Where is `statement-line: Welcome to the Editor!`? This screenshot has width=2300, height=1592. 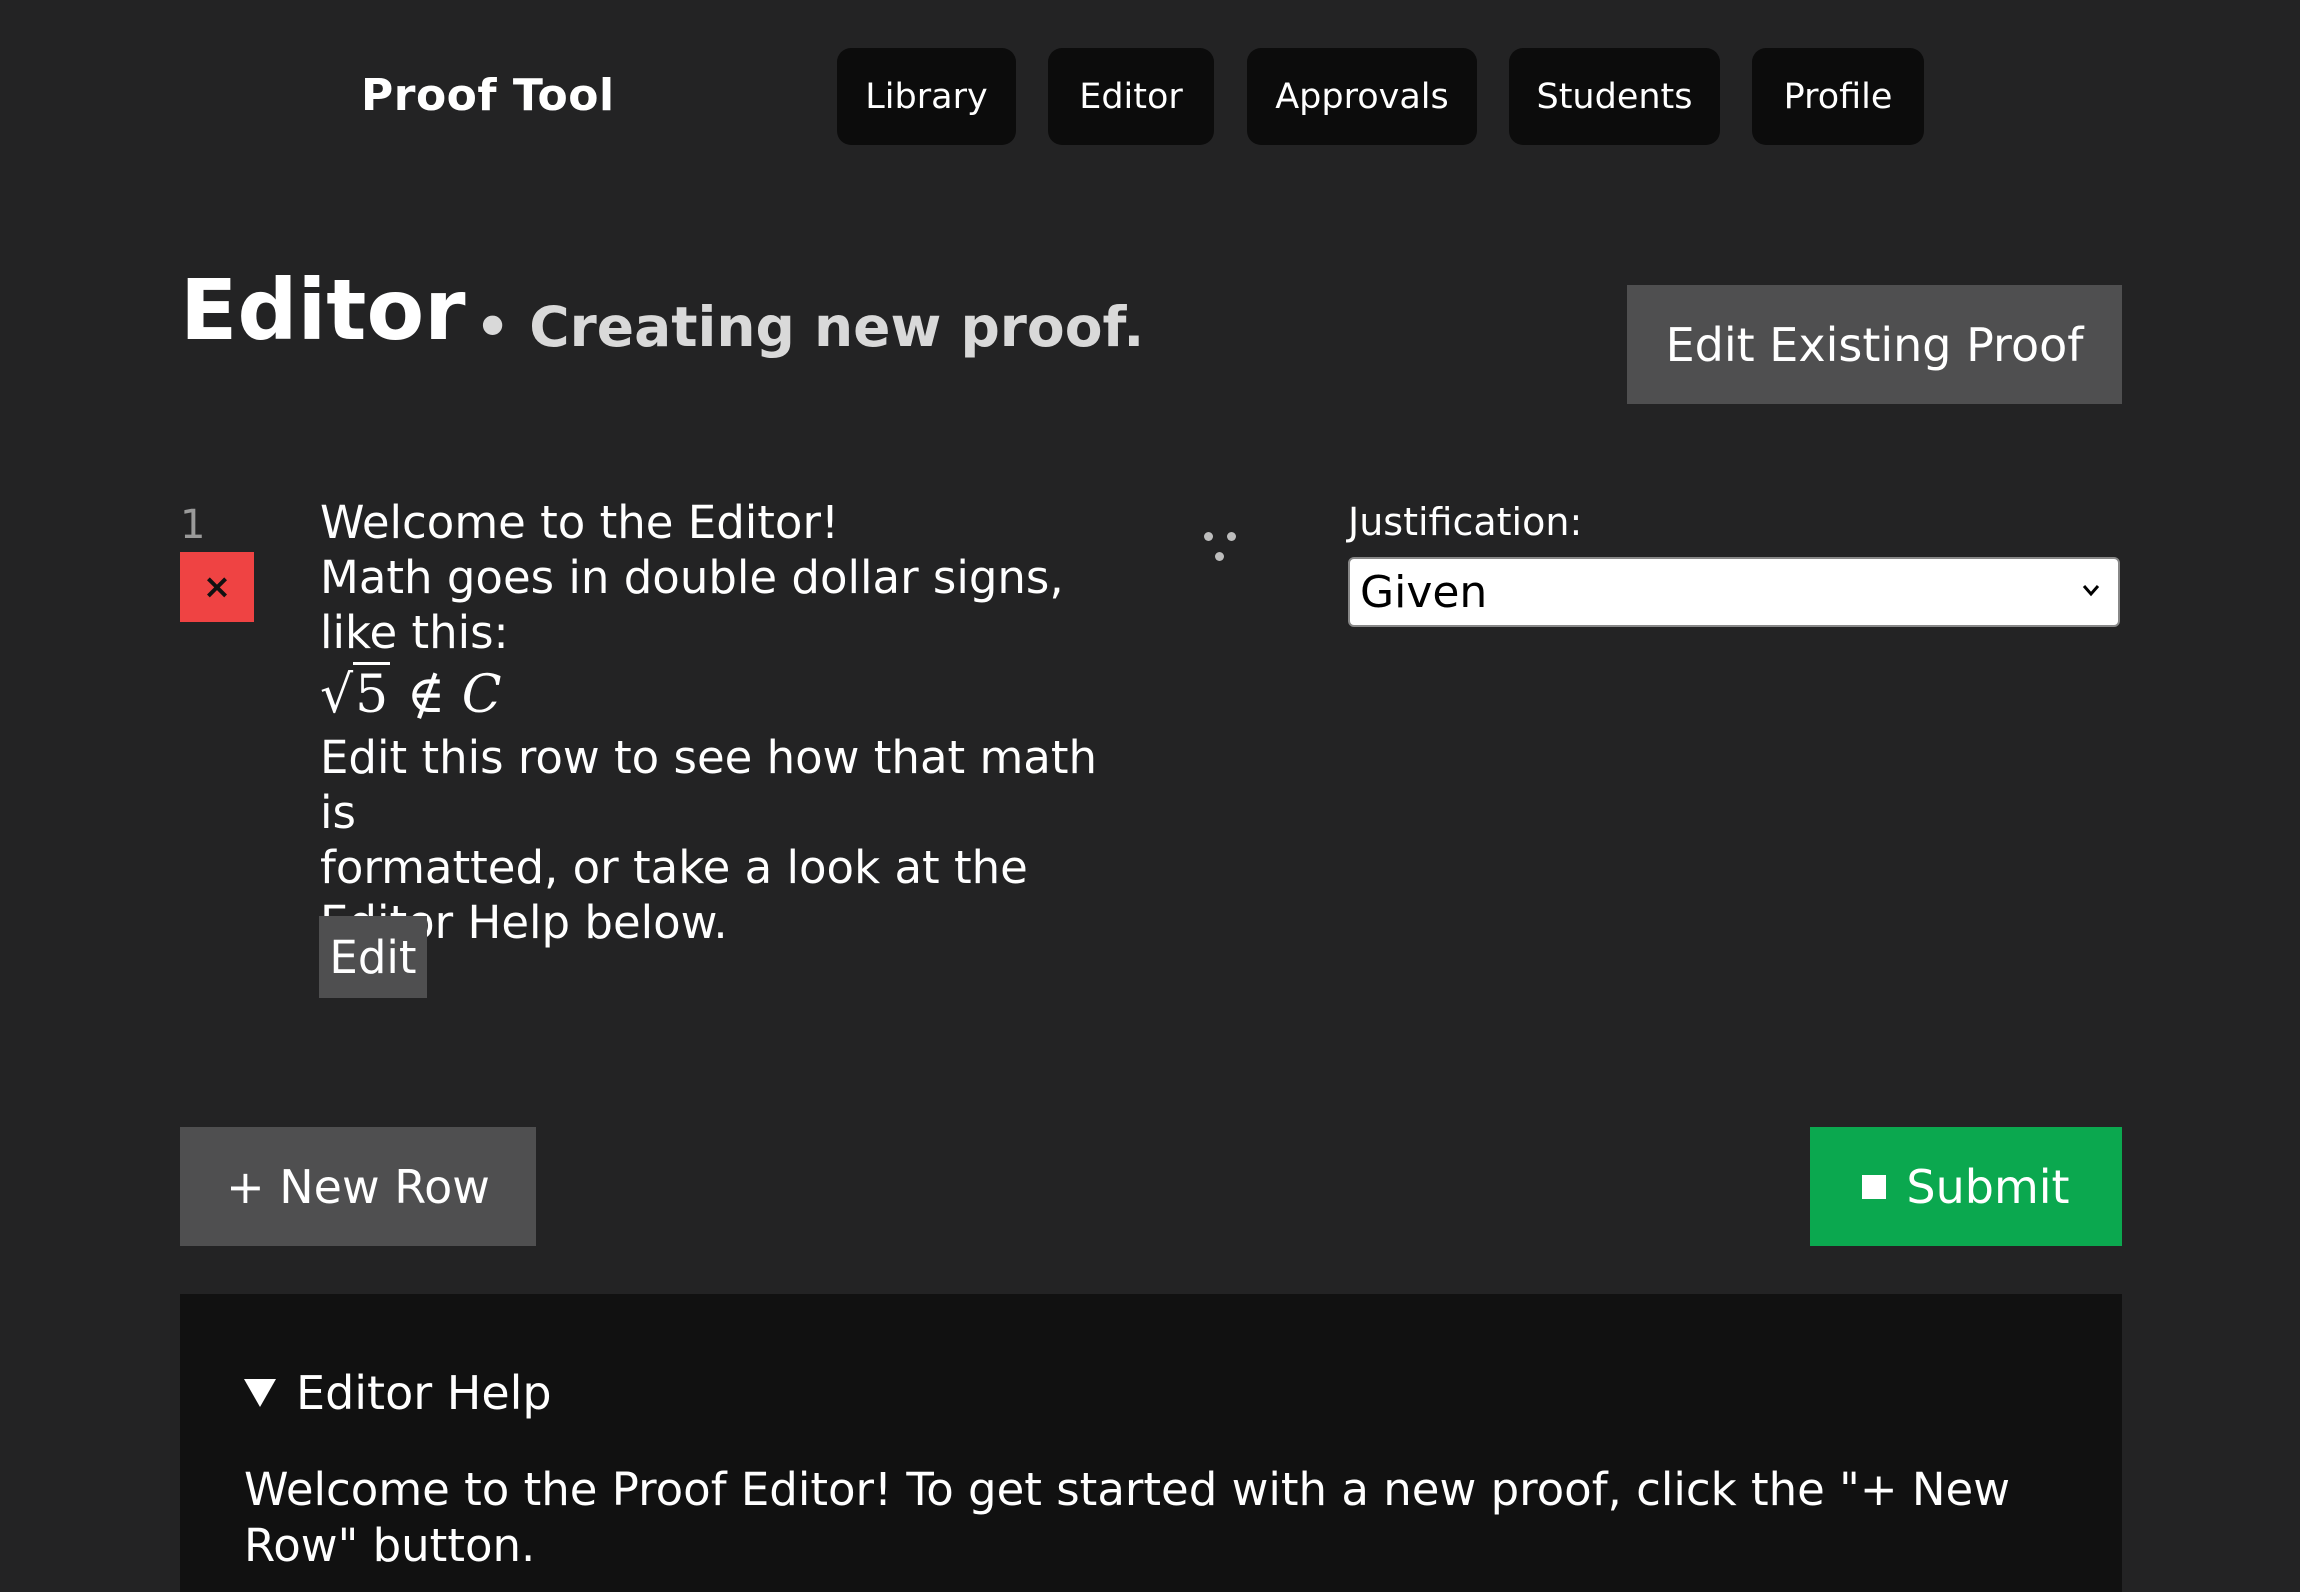
statement-line: Welcome to the Editor! is located at coordinates (579, 522).